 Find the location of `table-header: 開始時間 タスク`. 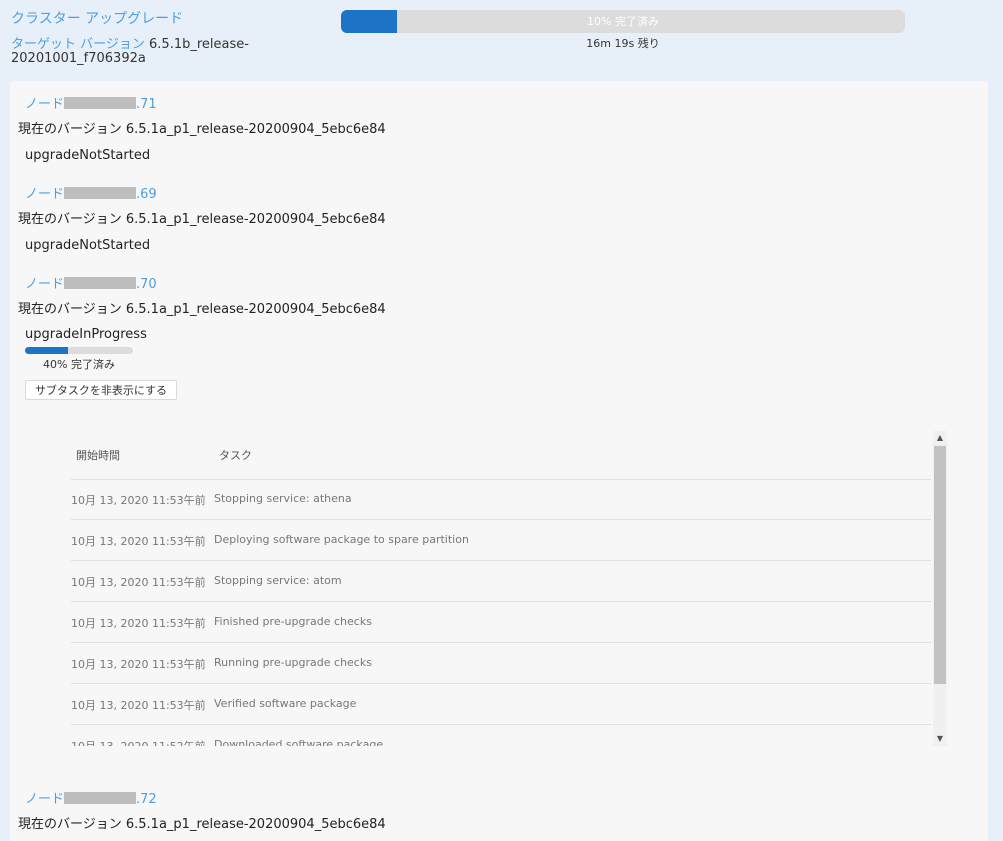

table-header: 開始時間 タスク is located at coordinates (501, 455).